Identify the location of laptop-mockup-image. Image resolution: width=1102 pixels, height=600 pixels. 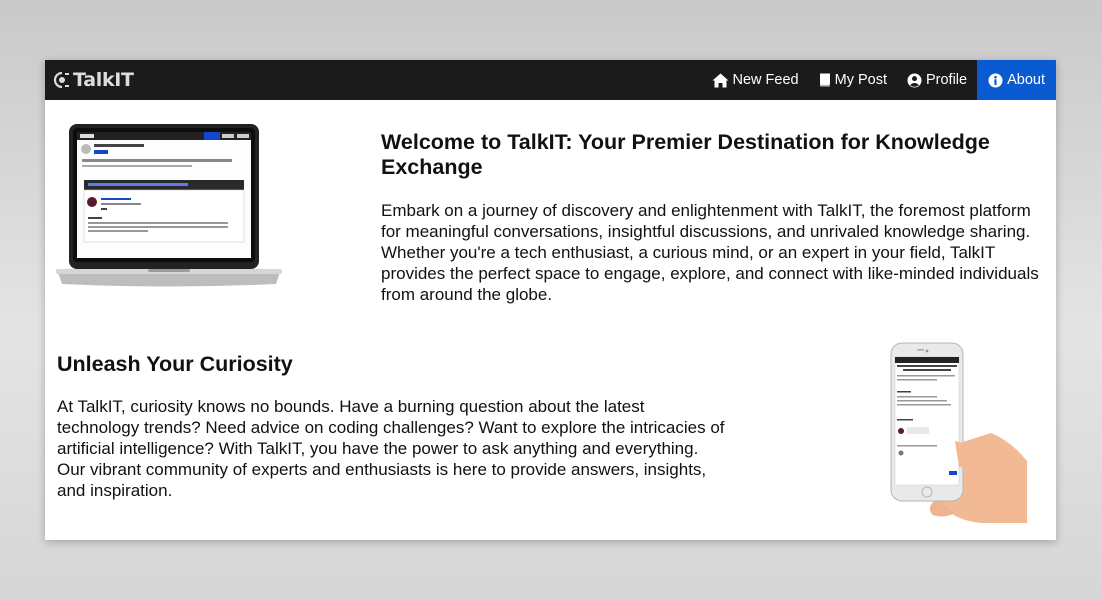
(169, 205).